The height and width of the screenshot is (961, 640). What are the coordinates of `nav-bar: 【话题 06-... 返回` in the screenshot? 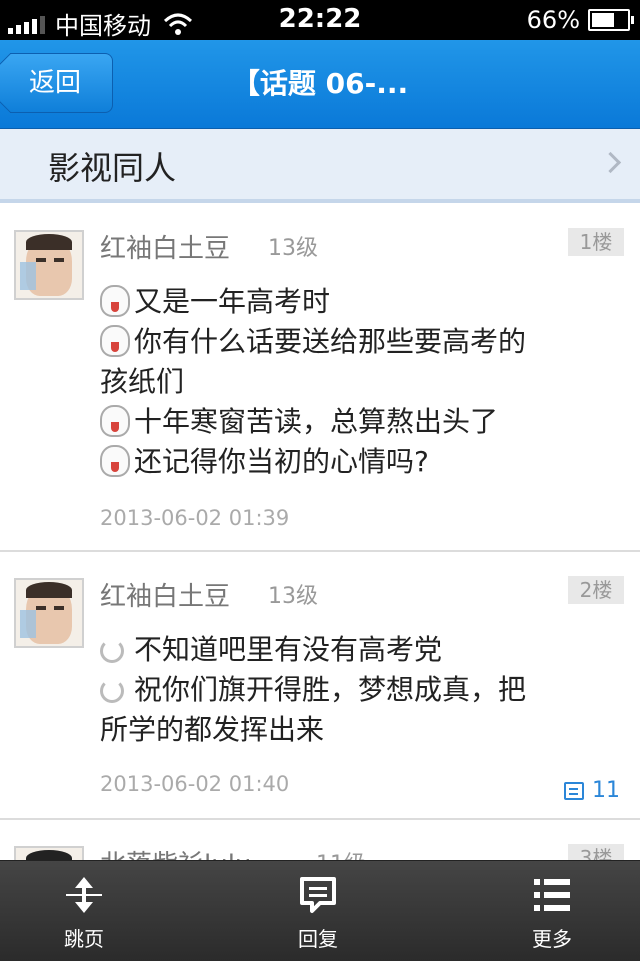 It's located at (320, 84).